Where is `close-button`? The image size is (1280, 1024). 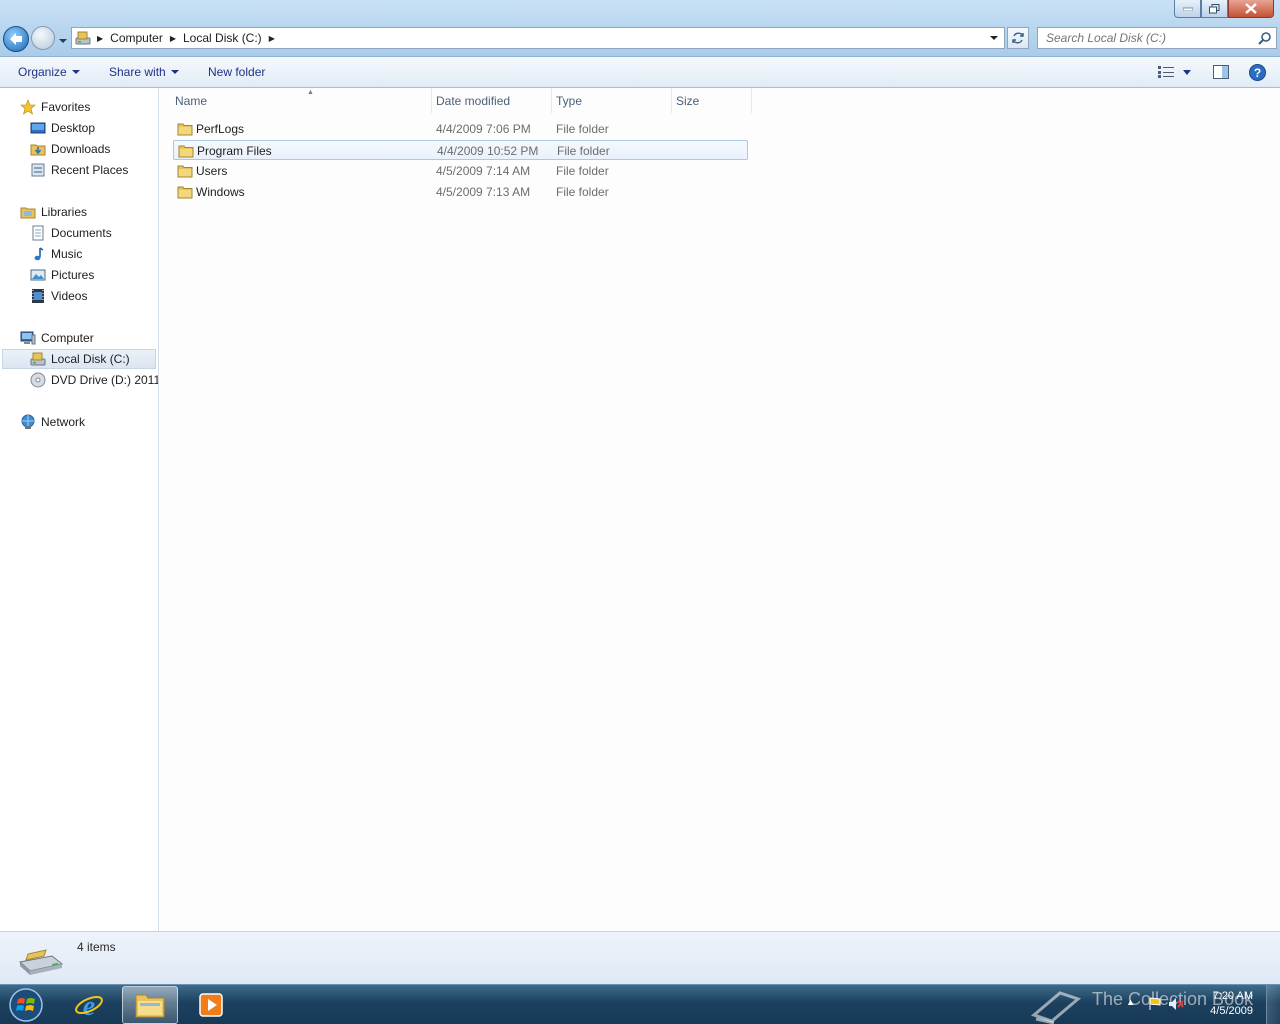
close-button is located at coordinates (1251, 9).